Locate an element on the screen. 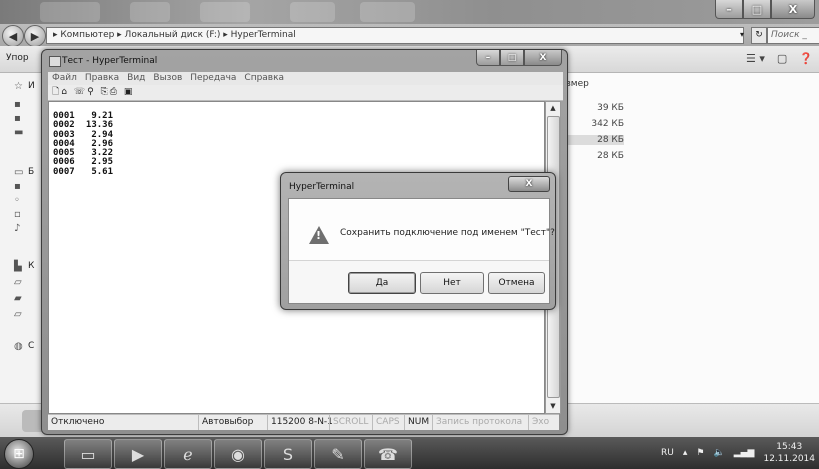  yes-button: Да is located at coordinates (382, 283).